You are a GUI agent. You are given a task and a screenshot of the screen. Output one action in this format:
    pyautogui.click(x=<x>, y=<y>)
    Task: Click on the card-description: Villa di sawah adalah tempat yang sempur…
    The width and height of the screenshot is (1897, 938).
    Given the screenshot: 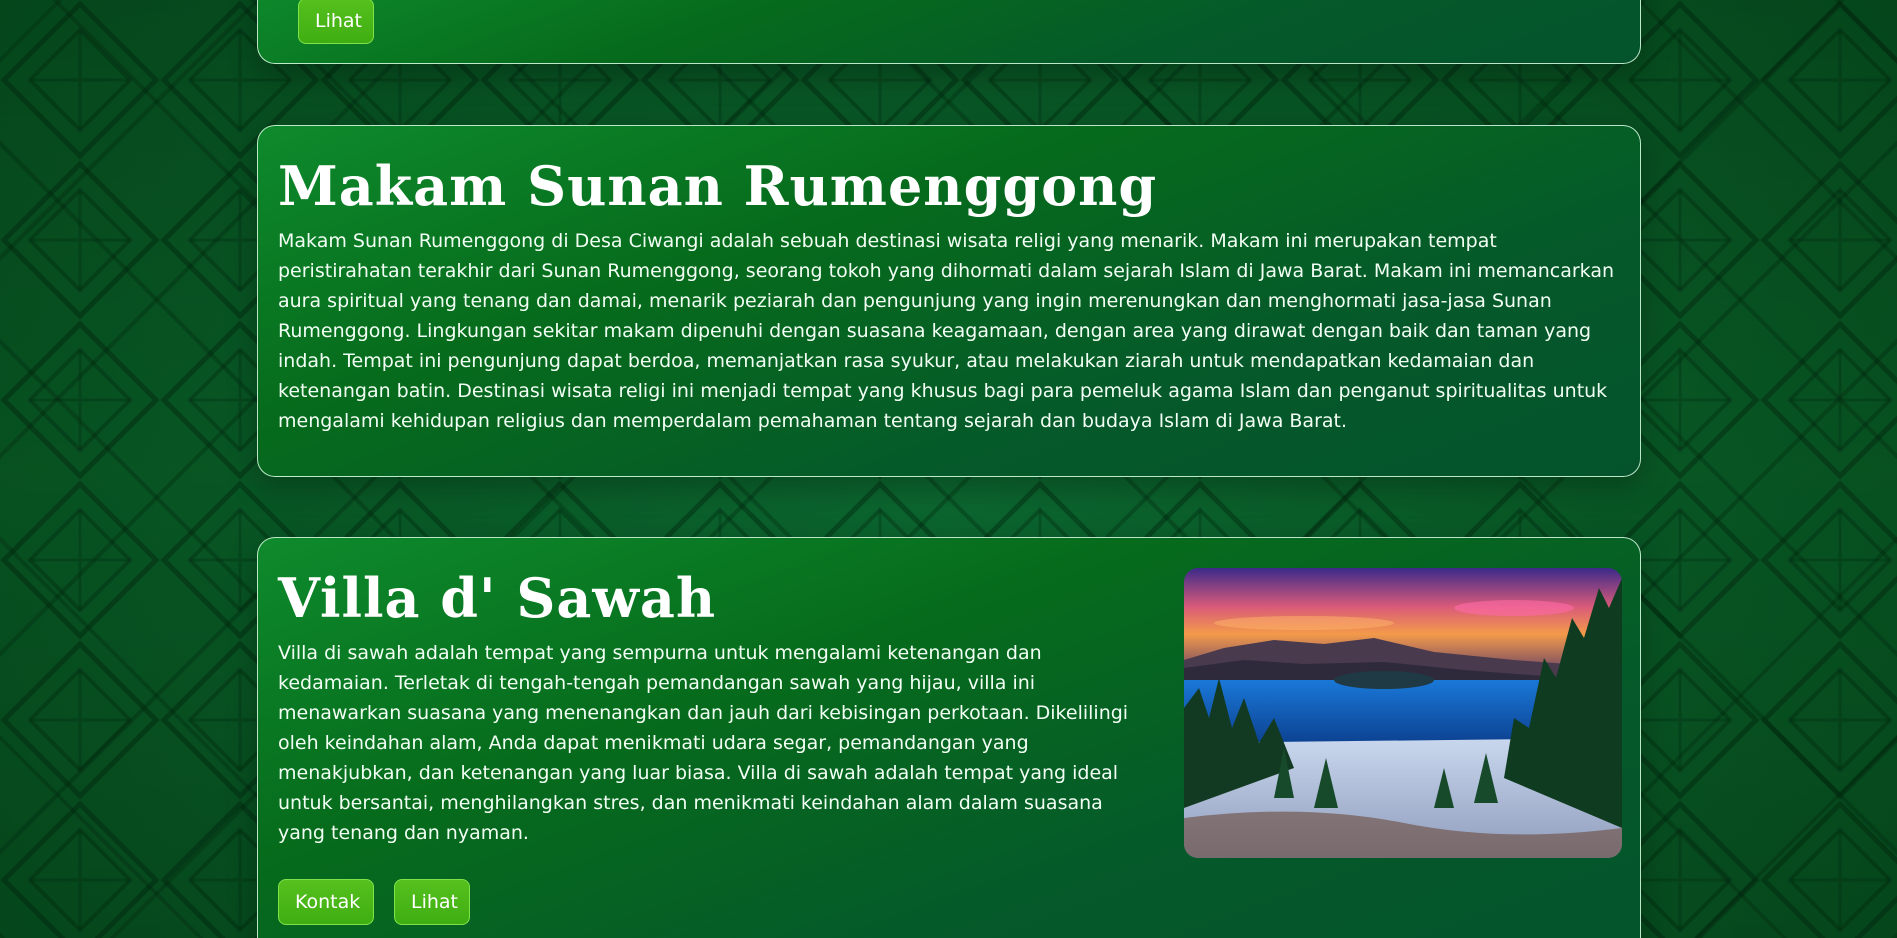 What is the action you would take?
    pyautogui.click(x=703, y=743)
    